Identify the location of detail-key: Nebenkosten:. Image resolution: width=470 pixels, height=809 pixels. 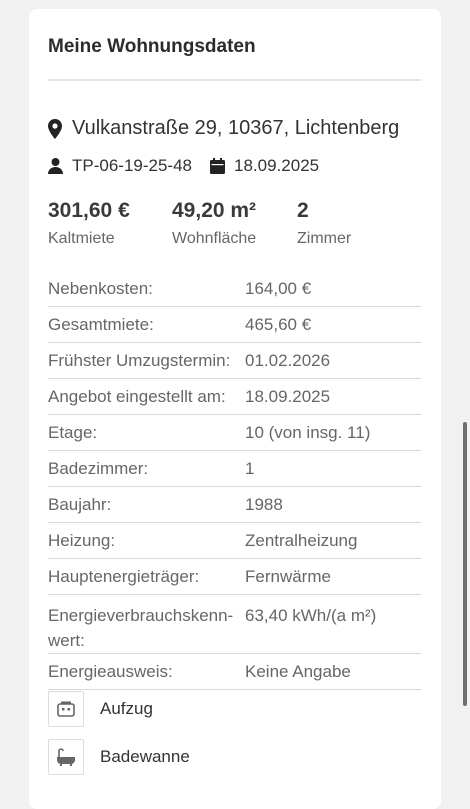
(100, 288).